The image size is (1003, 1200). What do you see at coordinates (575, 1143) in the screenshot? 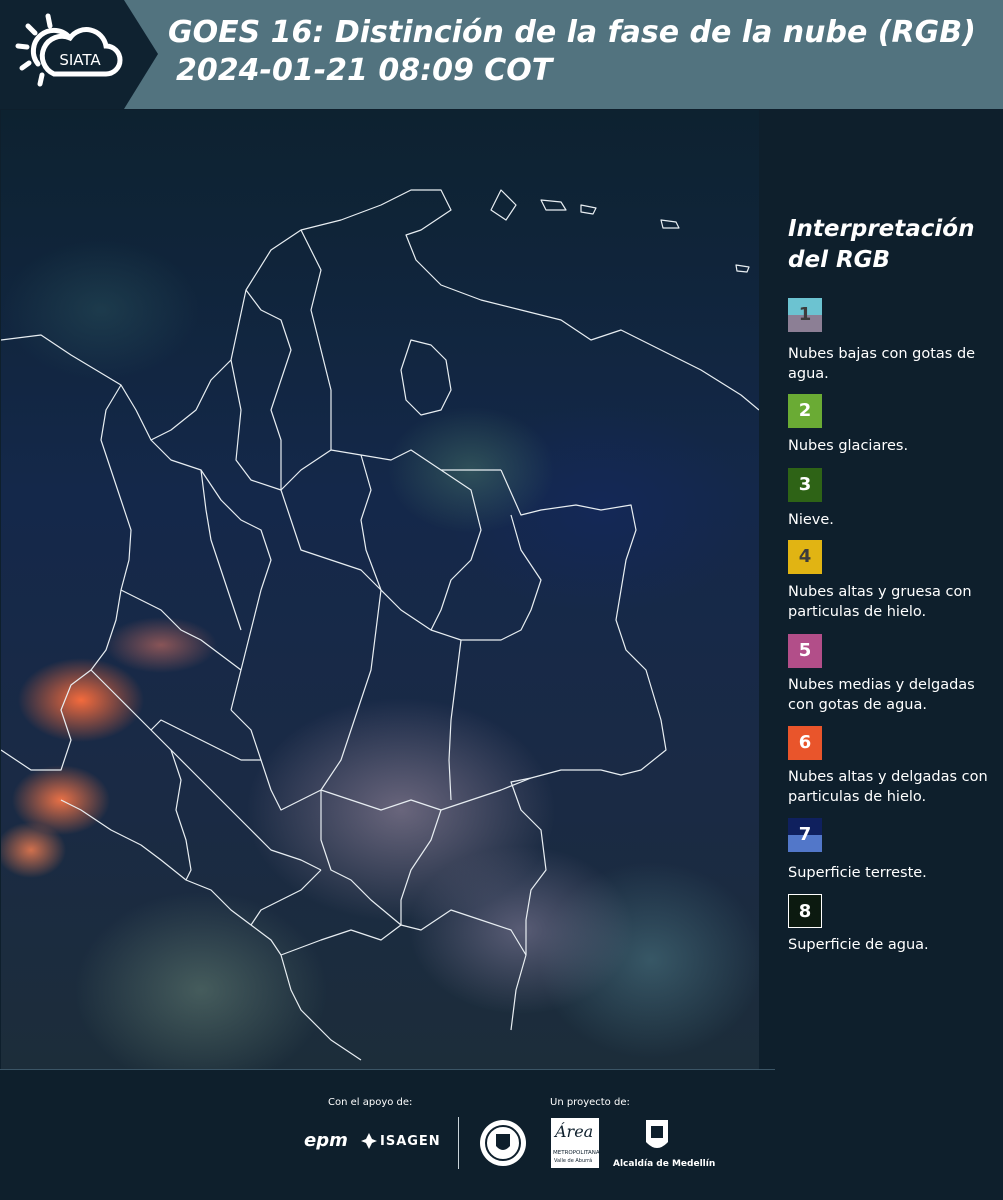
I see `area-metropolitana-logo: Área METROPOLITANA Valle de Aburrá` at bounding box center [575, 1143].